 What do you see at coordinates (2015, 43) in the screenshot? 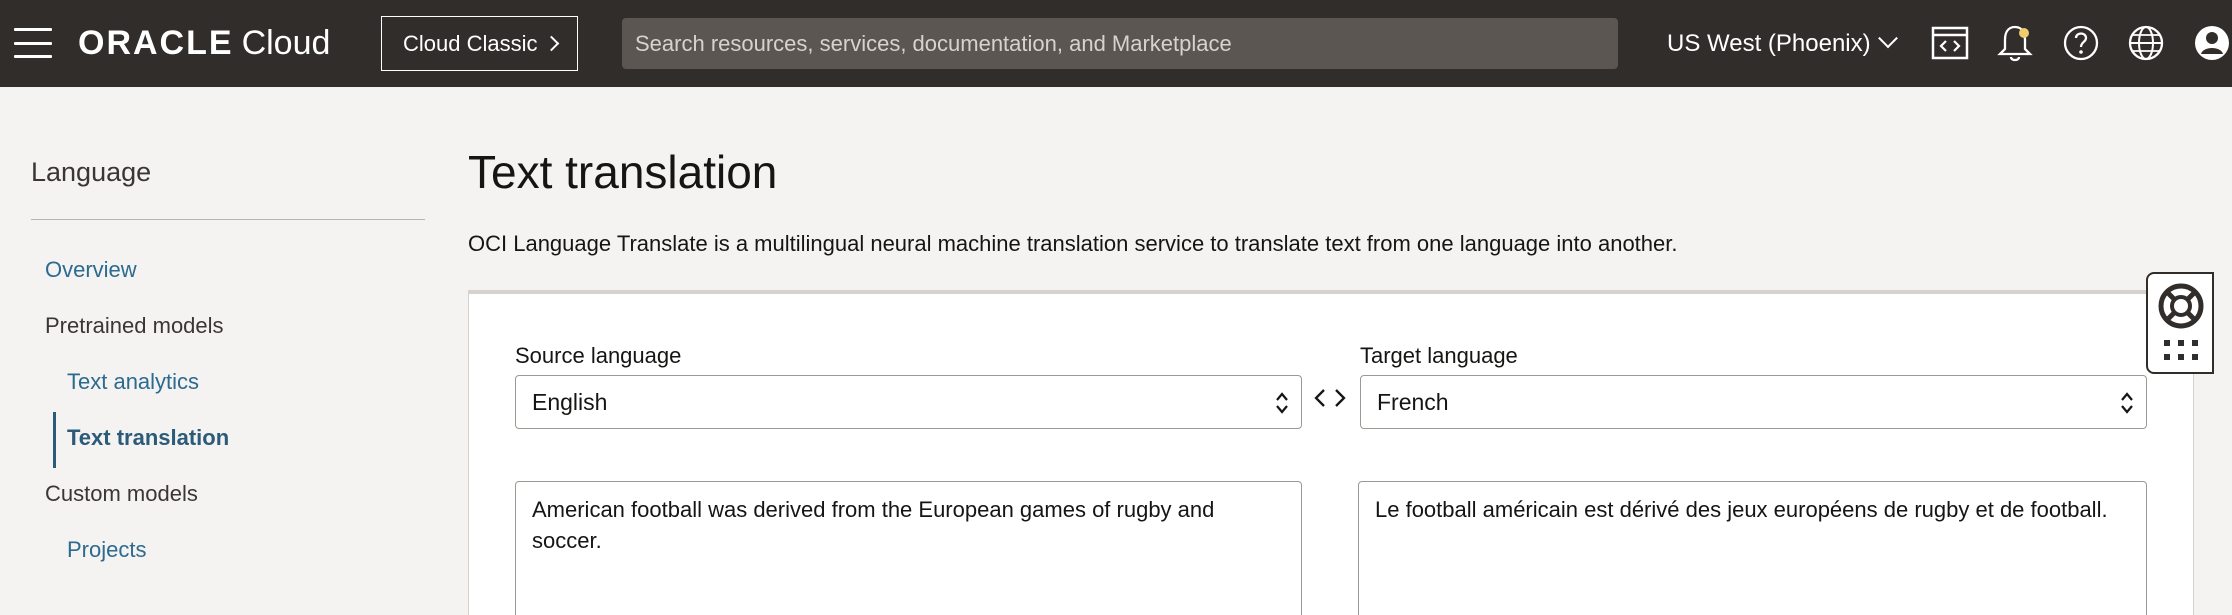
I see `notifications-icon` at bounding box center [2015, 43].